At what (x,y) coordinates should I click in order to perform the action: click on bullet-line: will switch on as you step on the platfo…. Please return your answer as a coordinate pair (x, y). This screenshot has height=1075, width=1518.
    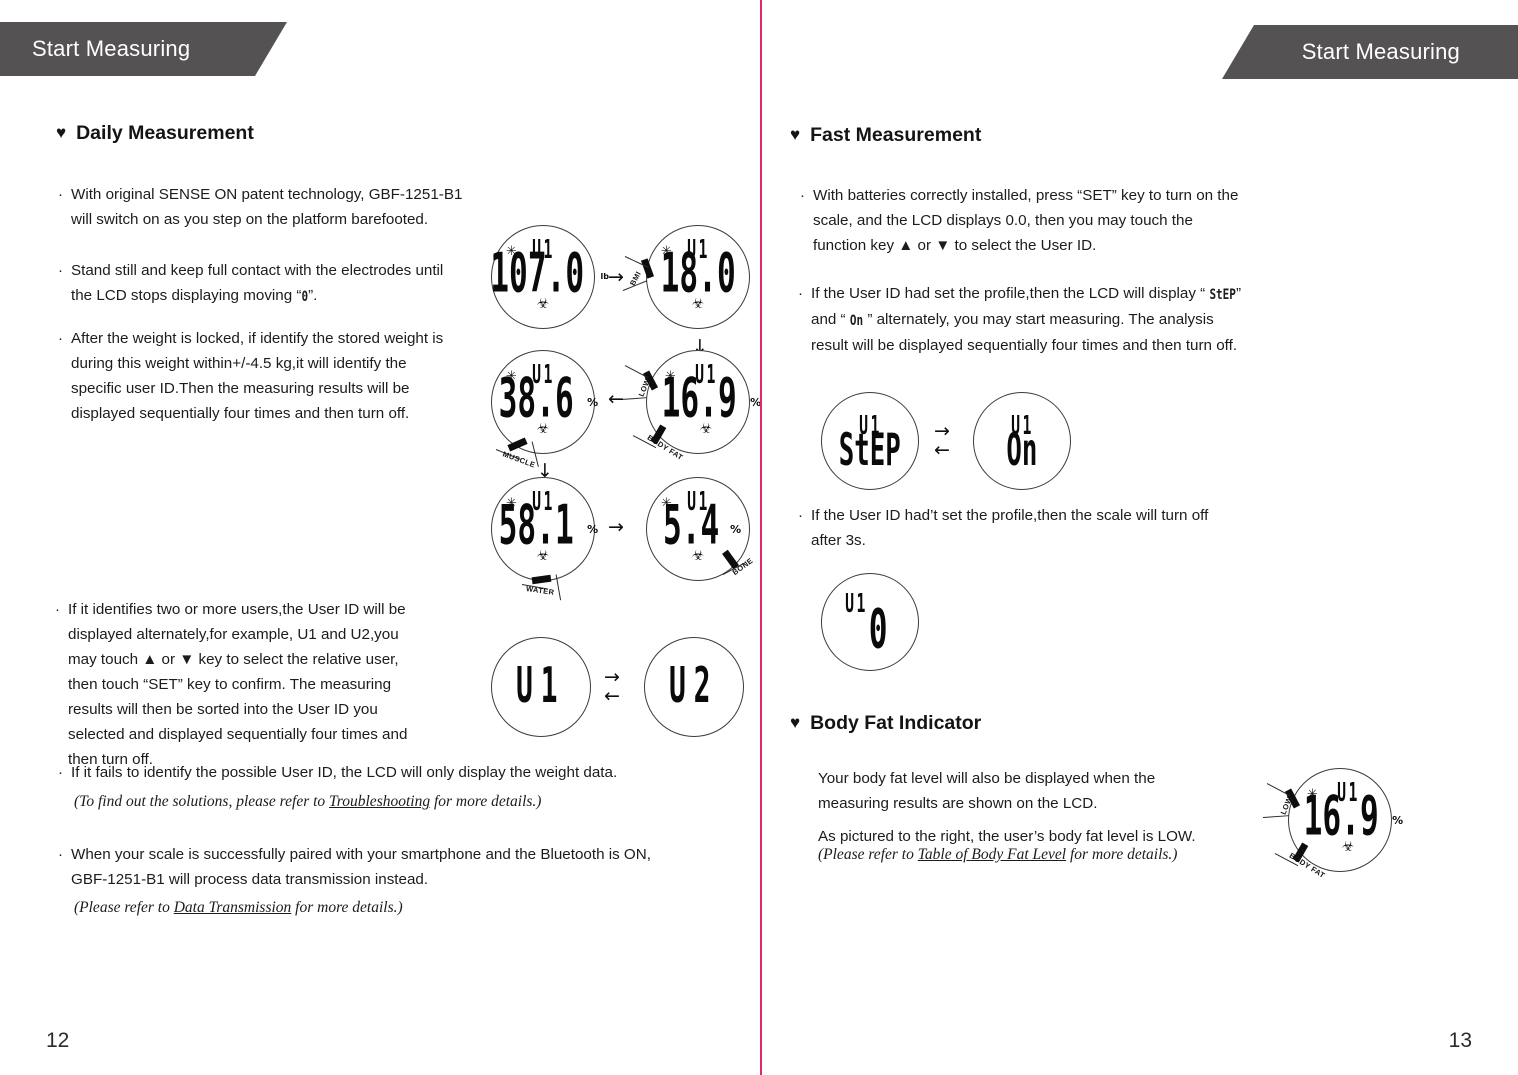
    Looking at the image, I should click on (250, 219).